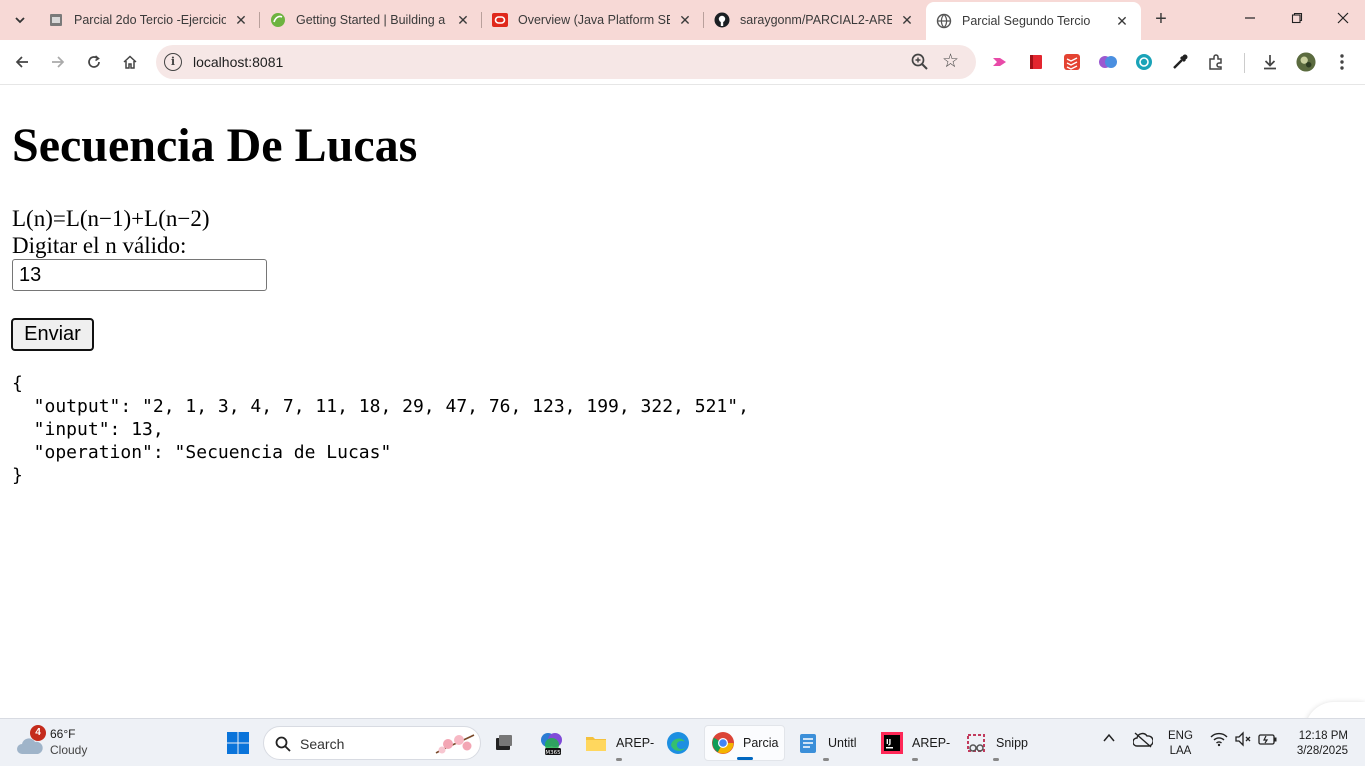 This screenshot has height=766, width=1365. I want to click on svg-text: M365, so click(553, 753).